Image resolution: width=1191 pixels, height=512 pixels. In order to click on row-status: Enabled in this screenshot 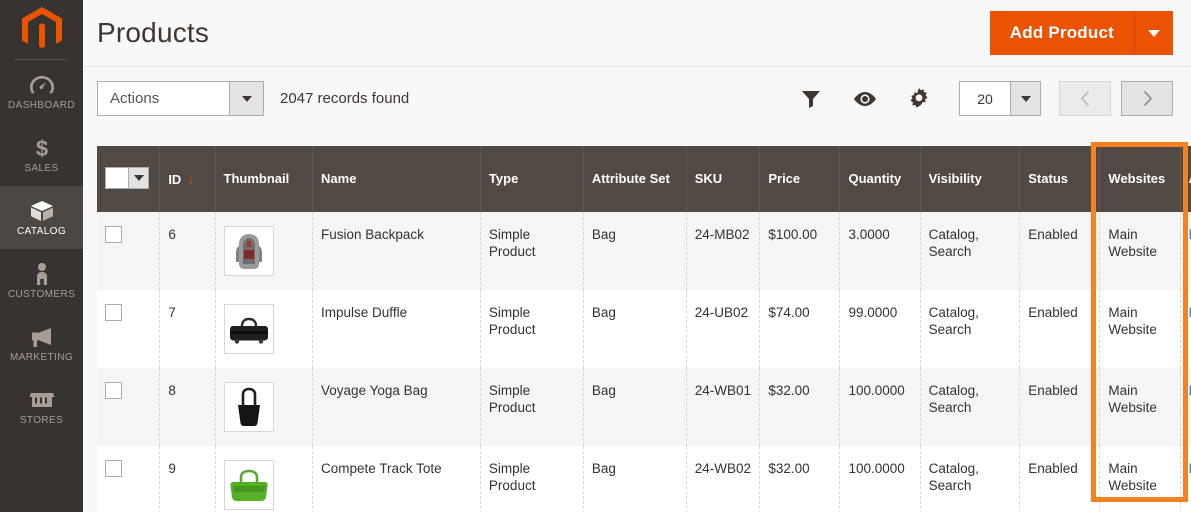, I will do `click(1060, 407)`.